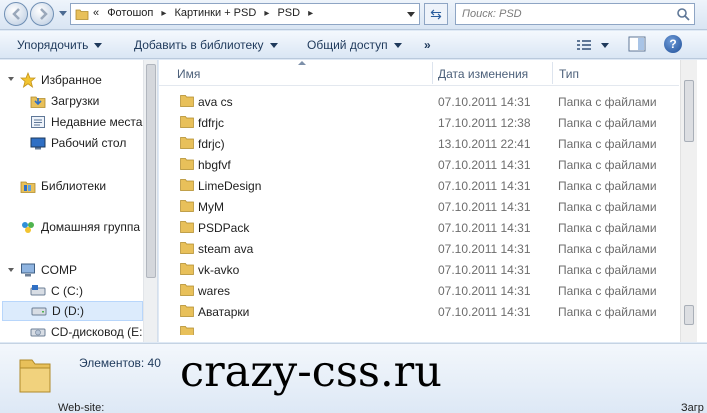  What do you see at coordinates (206, 45) in the screenshot?
I see `add-to-library-button: Добавить в библиотеку` at bounding box center [206, 45].